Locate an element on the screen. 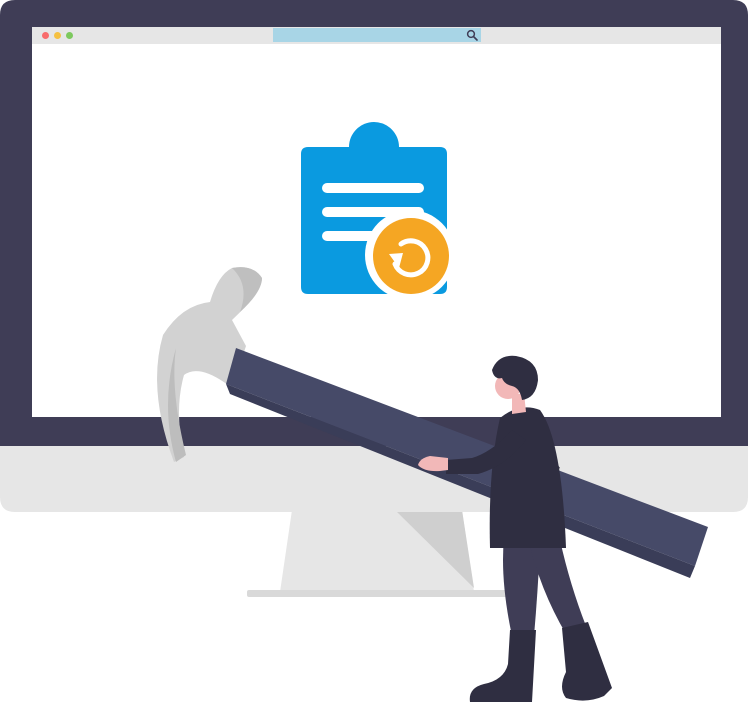  person-right-boot is located at coordinates (587, 661).